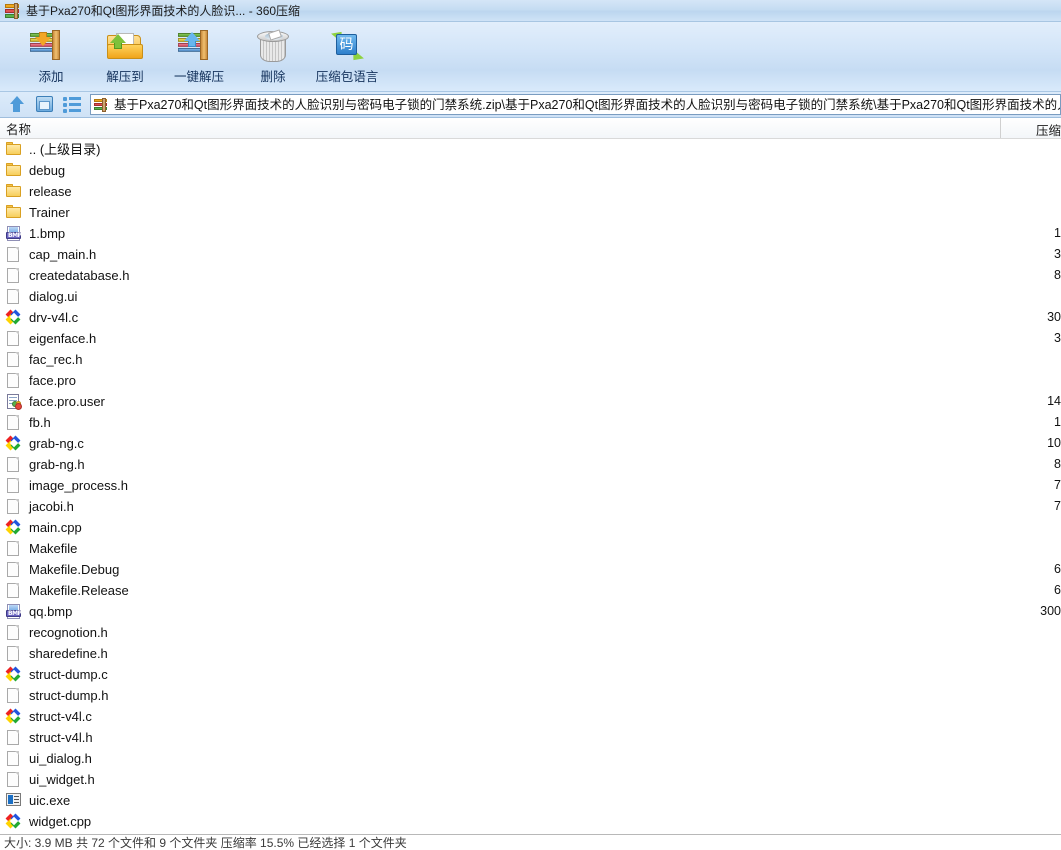 The width and height of the screenshot is (1061, 850). I want to click on file-row: BMP qq.bmp 300, so click(530, 611).